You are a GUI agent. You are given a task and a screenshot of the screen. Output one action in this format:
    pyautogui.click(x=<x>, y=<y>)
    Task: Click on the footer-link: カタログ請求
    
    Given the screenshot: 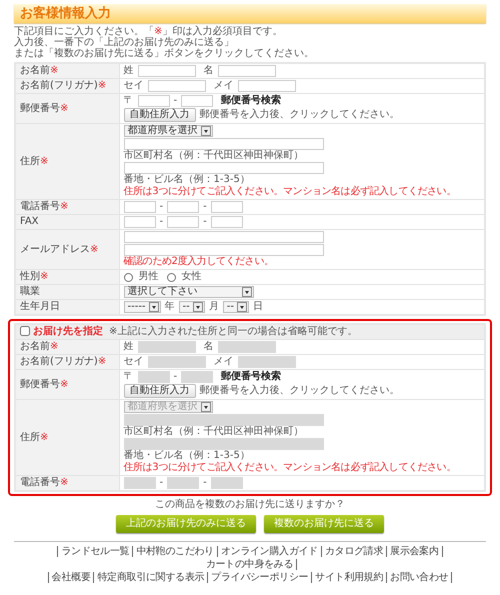 What is the action you would take?
    pyautogui.click(x=355, y=551)
    